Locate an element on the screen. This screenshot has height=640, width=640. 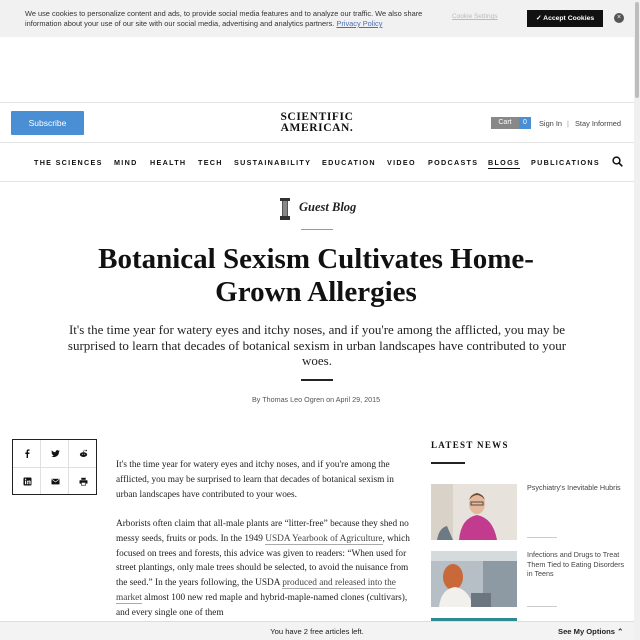
blog-name: Guest Blog is located at coordinates (327, 207).